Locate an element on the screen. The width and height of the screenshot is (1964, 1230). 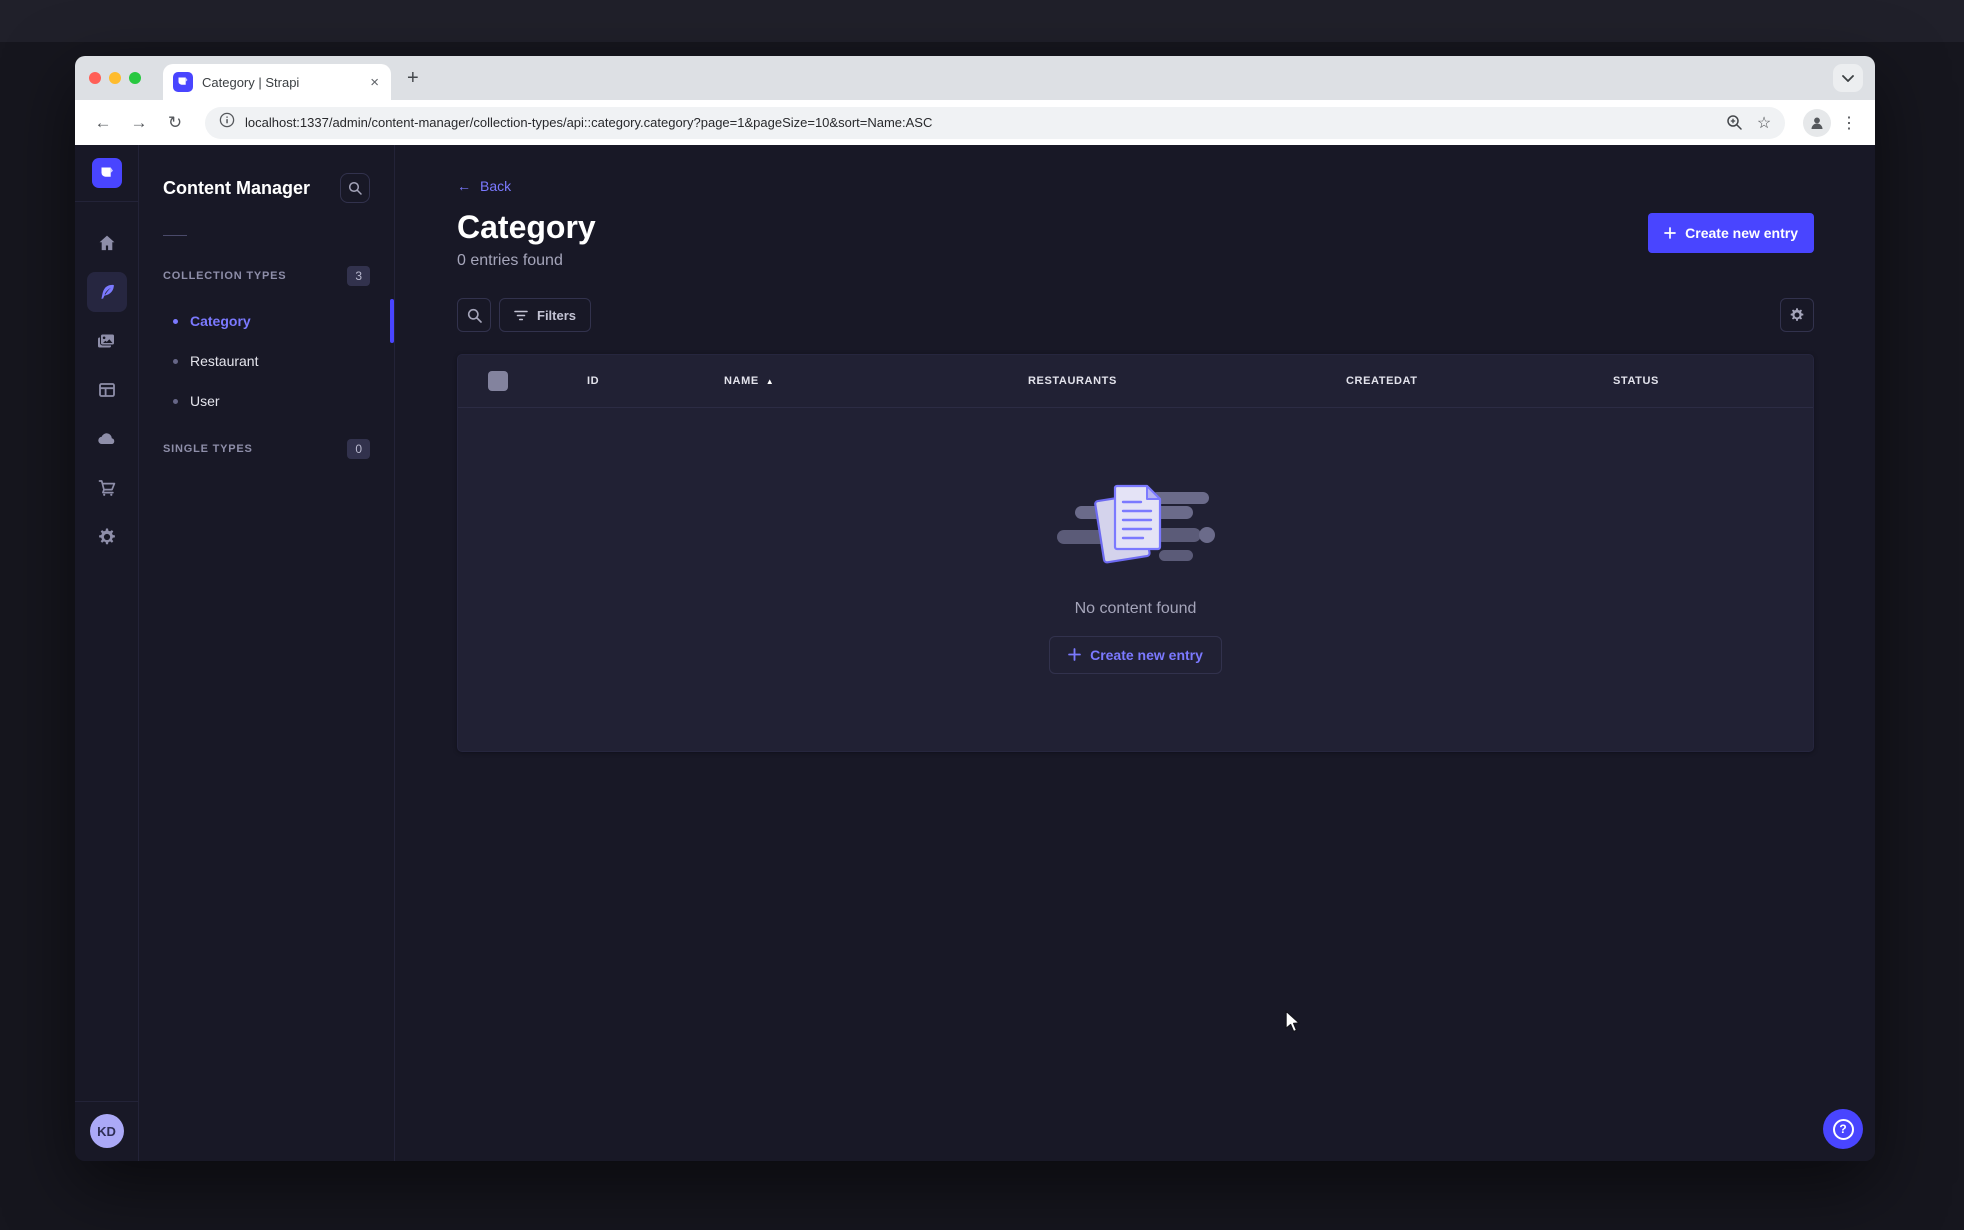
help-button: ? is located at coordinates (1843, 1129).